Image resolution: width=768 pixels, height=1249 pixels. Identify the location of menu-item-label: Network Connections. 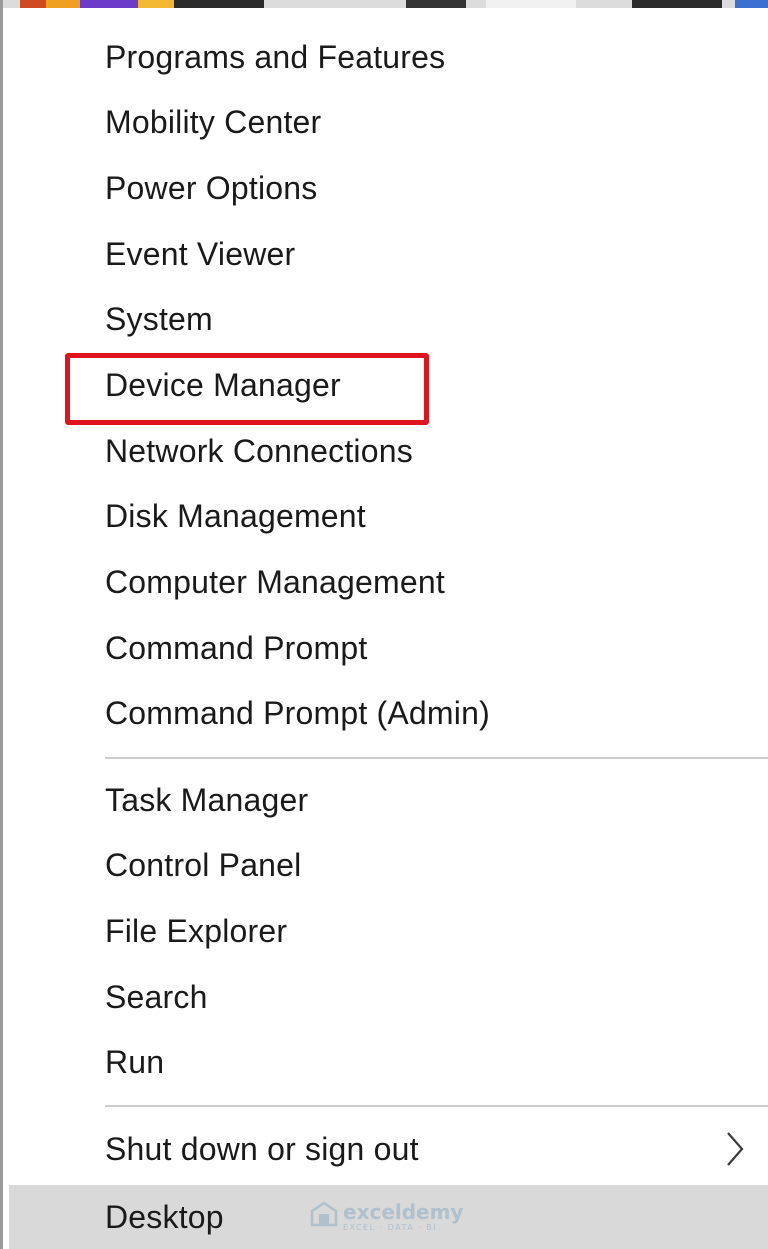
(259, 450).